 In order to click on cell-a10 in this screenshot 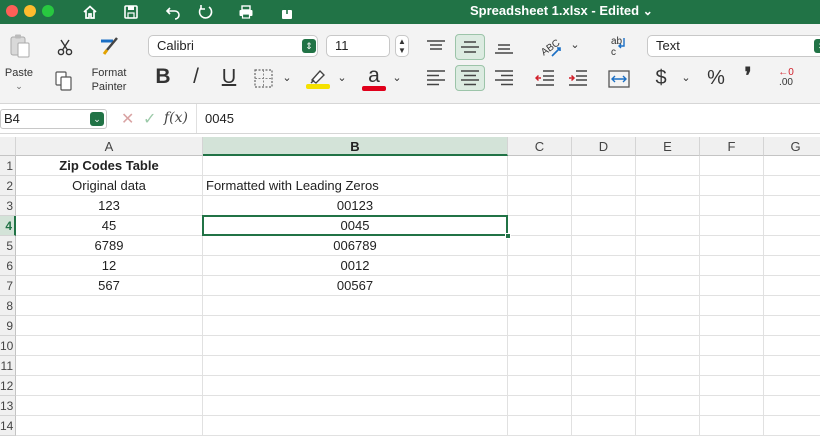, I will do `click(109, 346)`.